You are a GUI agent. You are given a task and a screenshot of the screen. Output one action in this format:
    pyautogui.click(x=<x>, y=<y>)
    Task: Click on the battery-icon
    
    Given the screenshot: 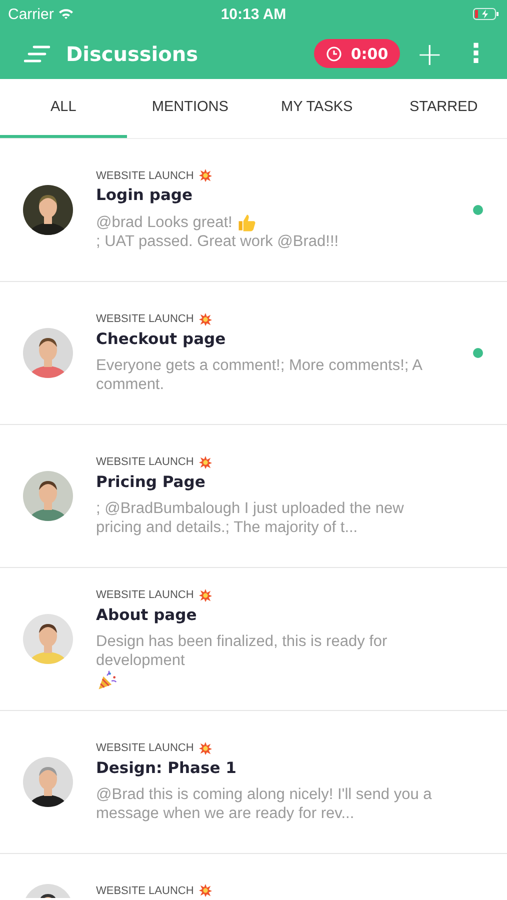 What is the action you would take?
    pyautogui.click(x=486, y=14)
    